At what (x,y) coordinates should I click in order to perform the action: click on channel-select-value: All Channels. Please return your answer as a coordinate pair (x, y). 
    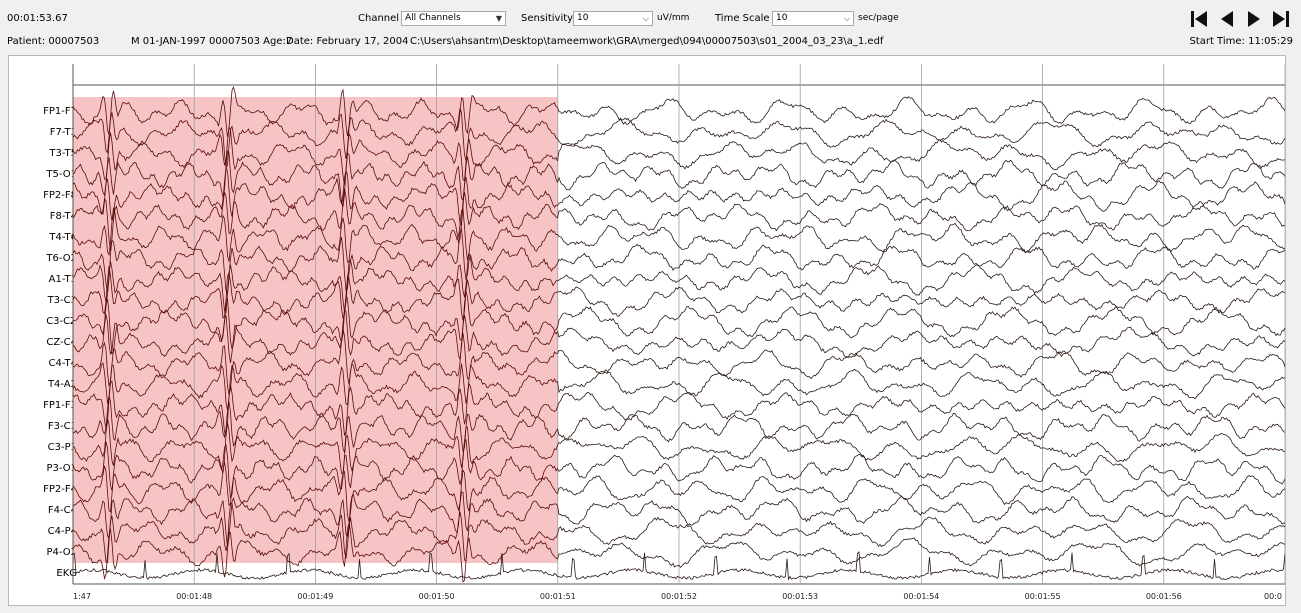
    Looking at the image, I should click on (433, 18).